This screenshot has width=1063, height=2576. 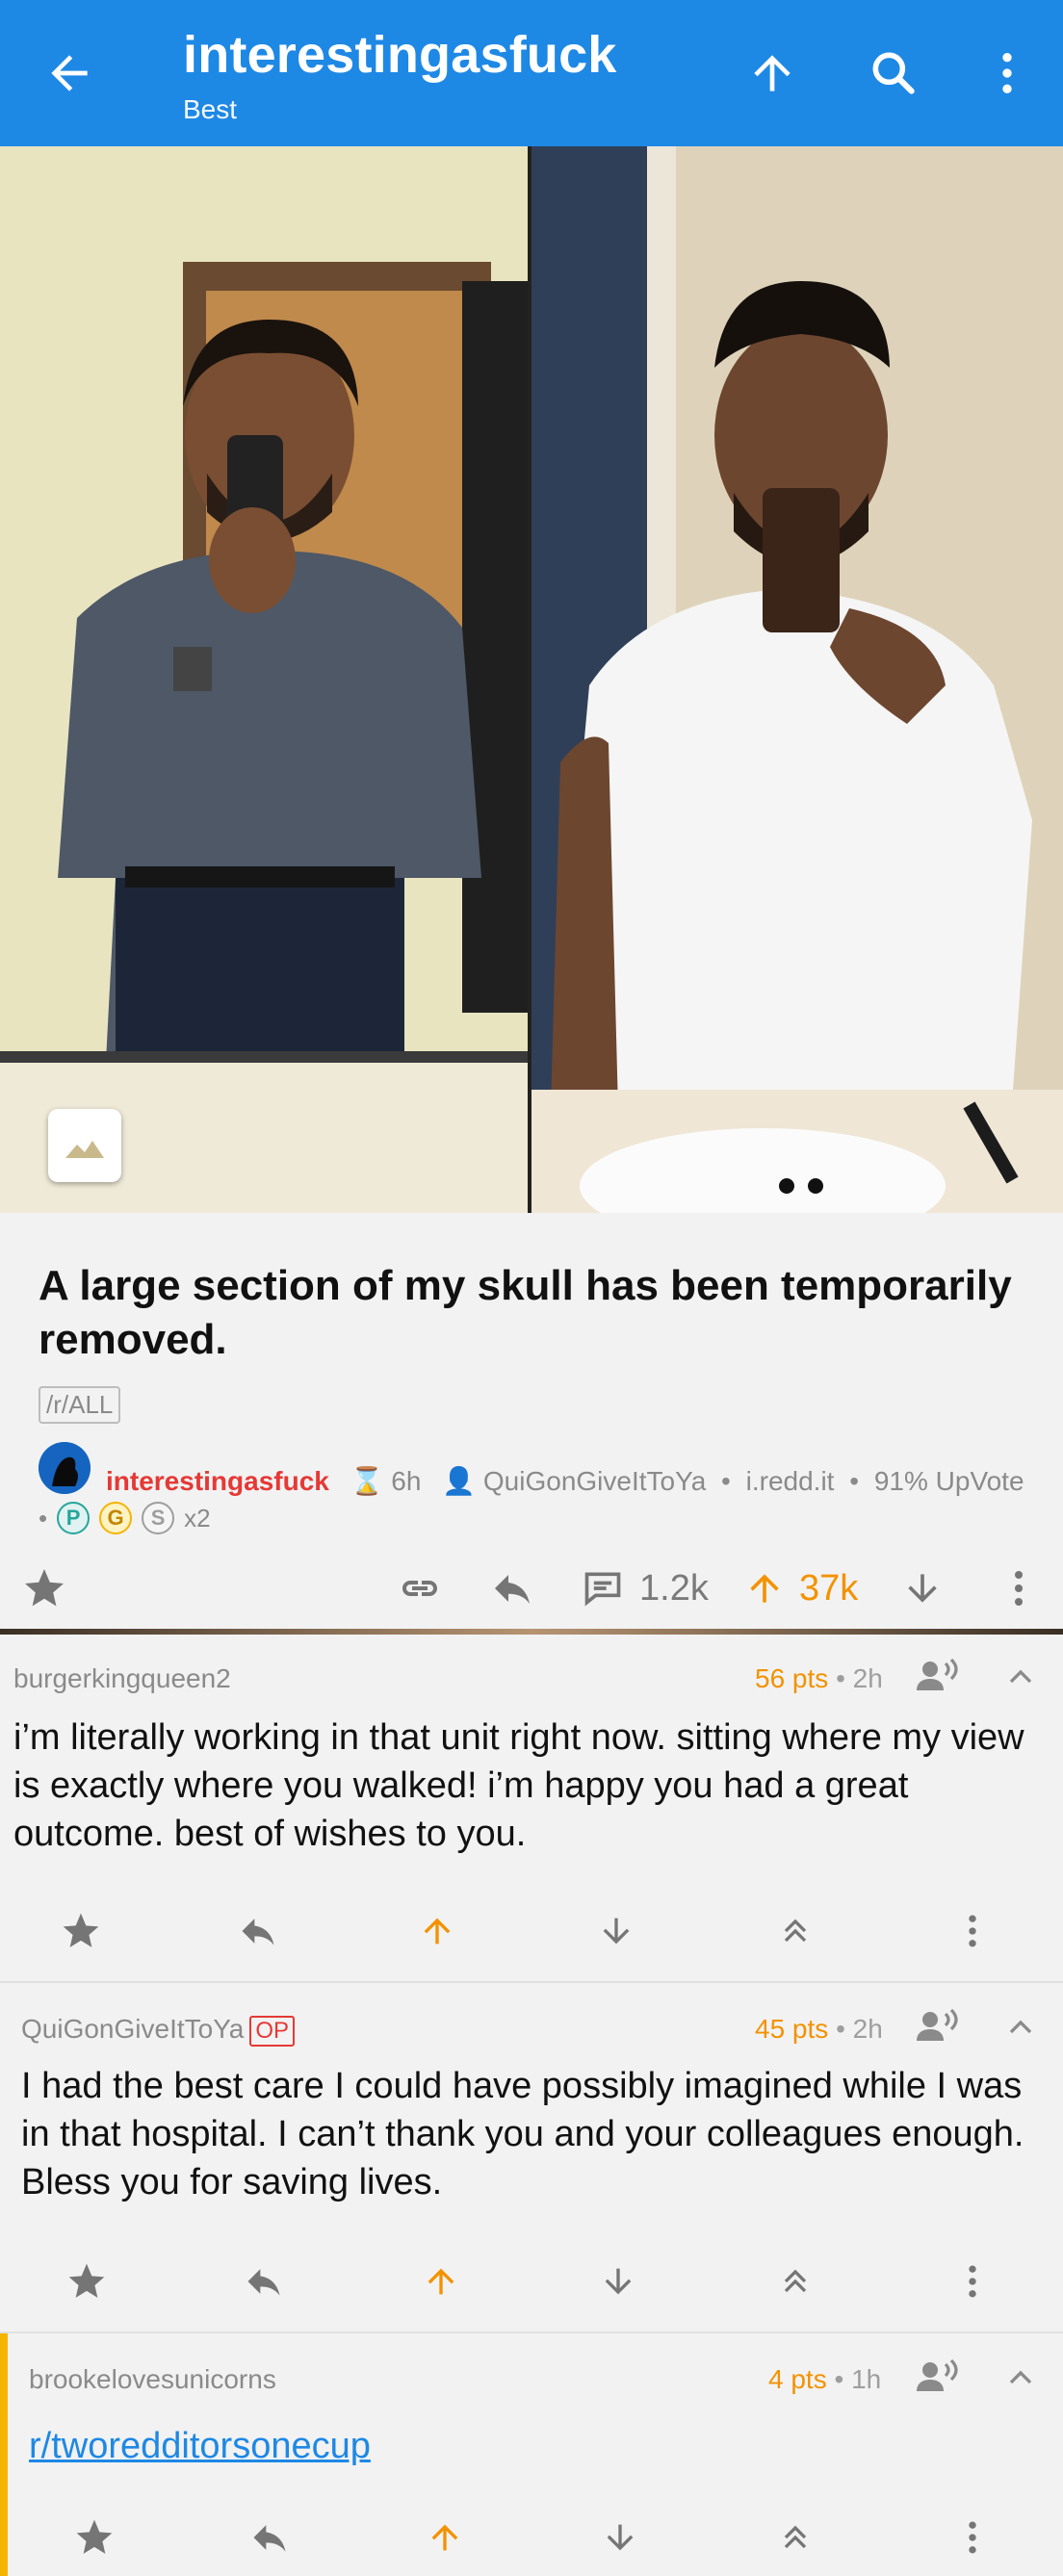 I want to click on award-silver: S, so click(x=158, y=1518).